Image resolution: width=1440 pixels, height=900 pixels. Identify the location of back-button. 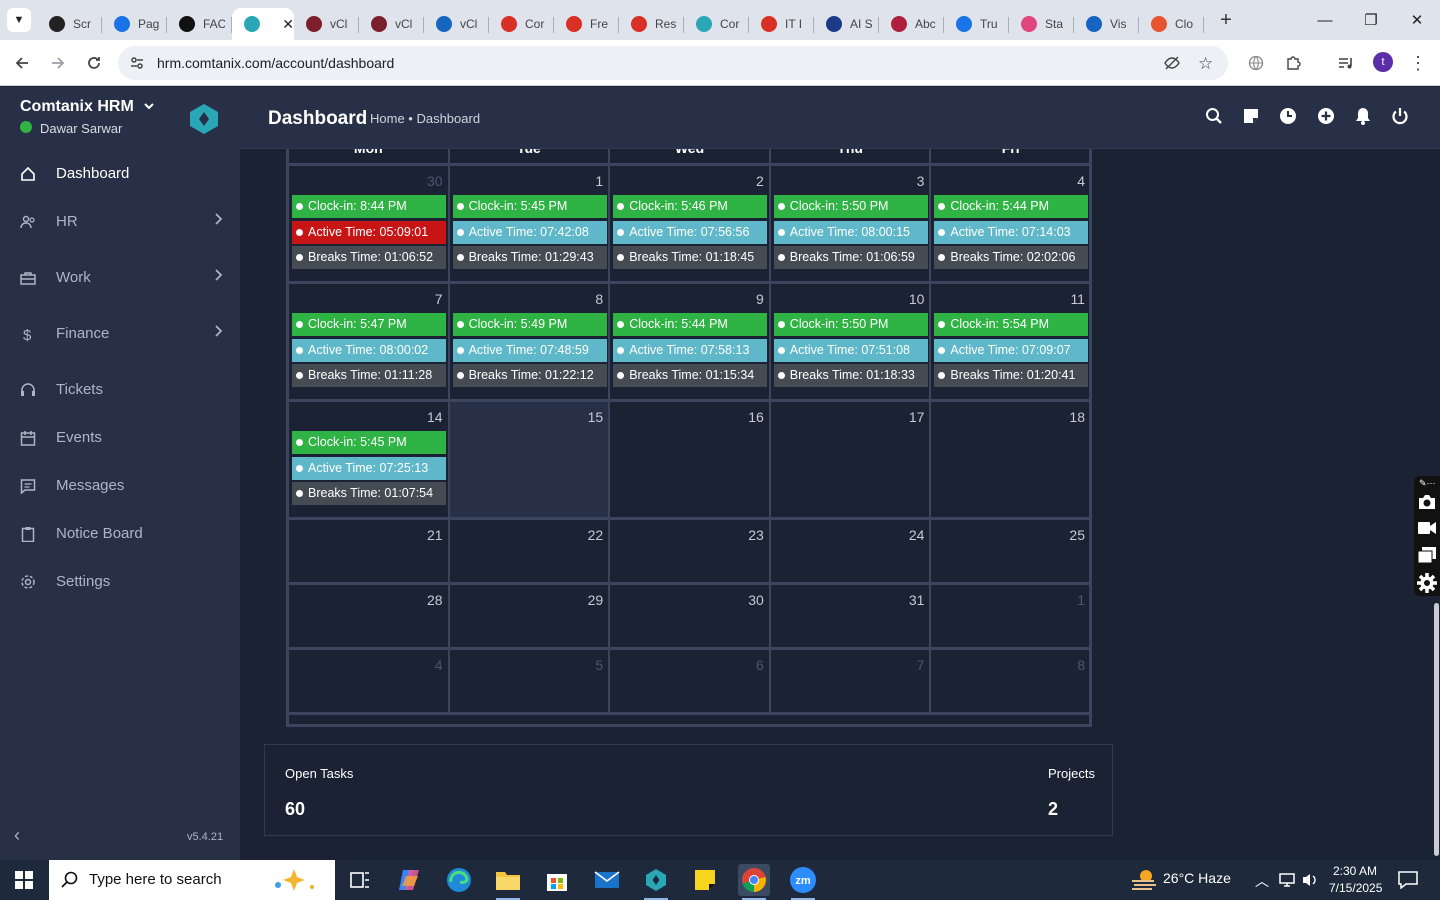
(22, 63).